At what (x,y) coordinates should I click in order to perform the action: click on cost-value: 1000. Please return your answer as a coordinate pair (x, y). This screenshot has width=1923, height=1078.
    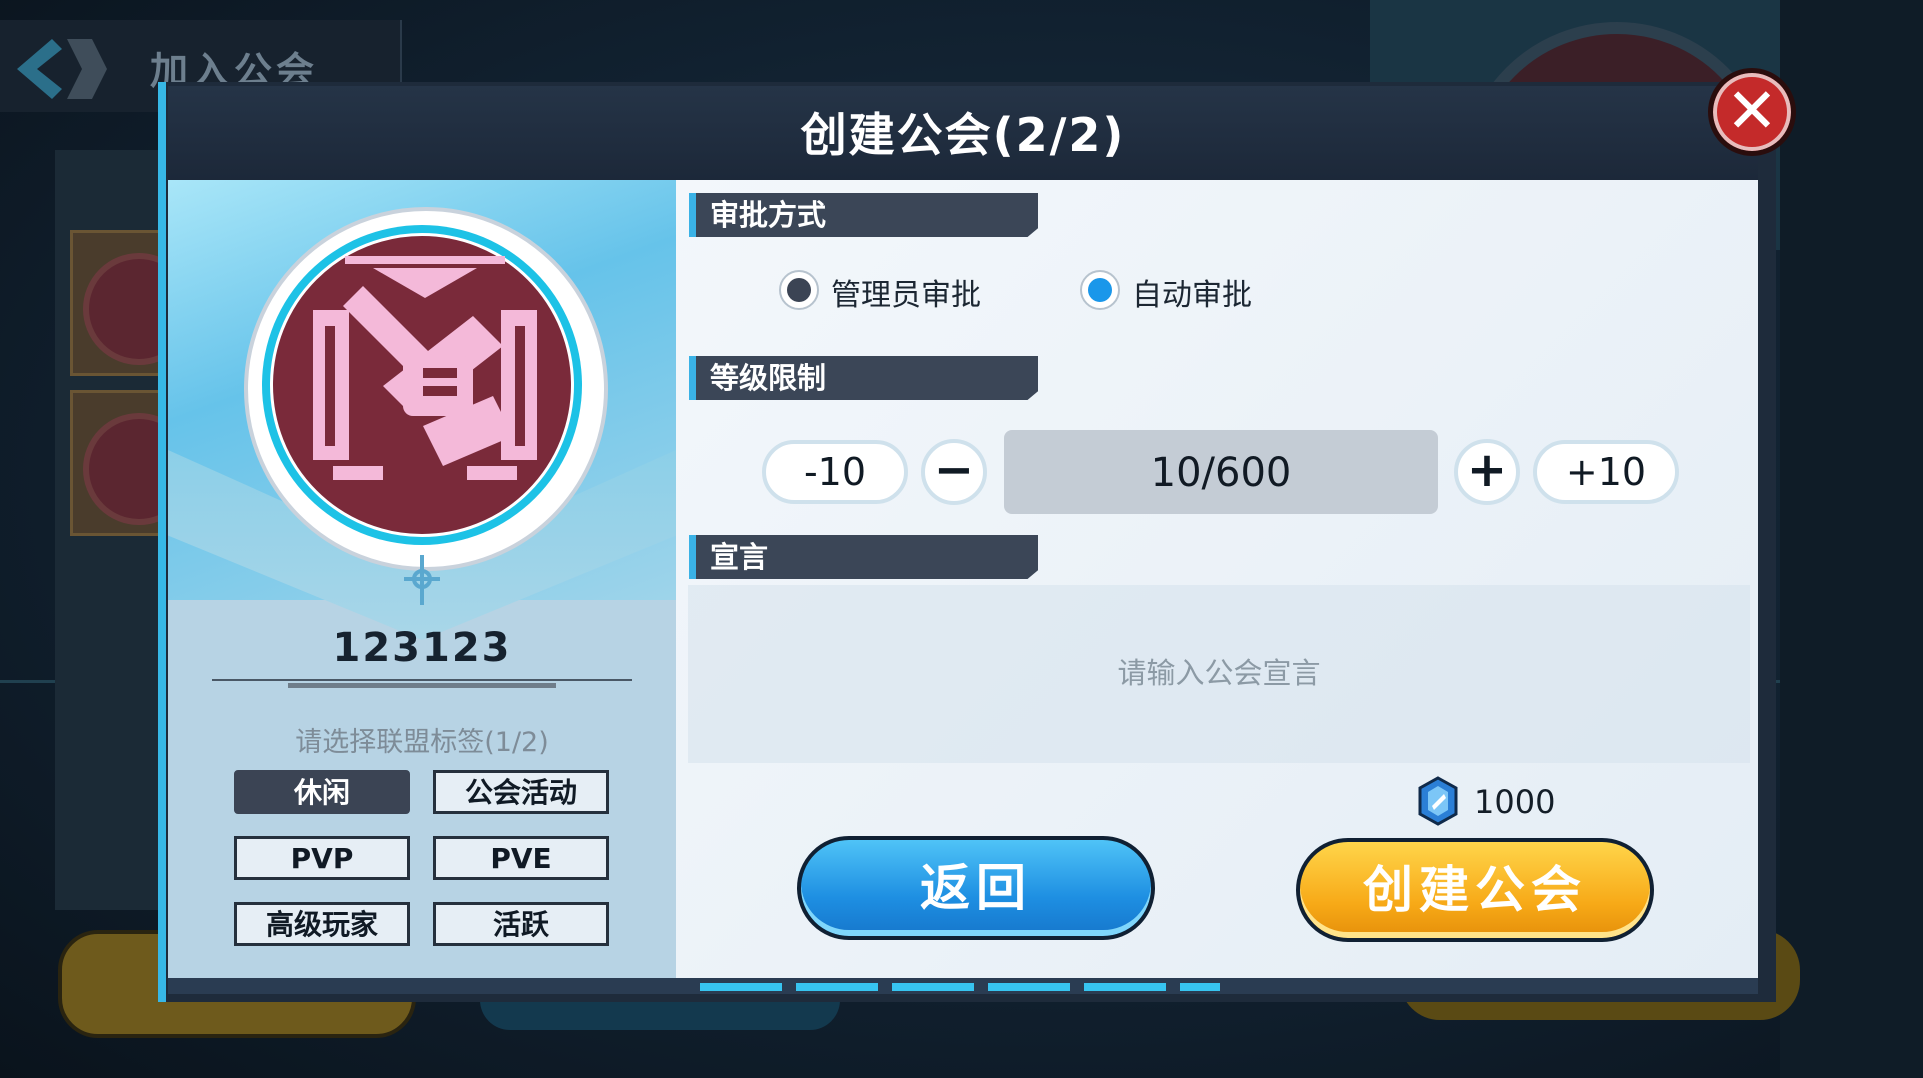
    Looking at the image, I should click on (1515, 802).